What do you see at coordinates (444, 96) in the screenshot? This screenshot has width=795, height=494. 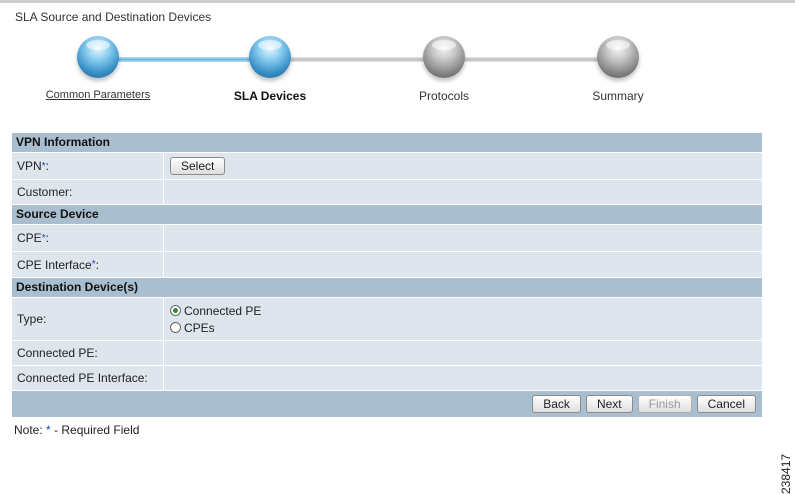 I see `step-label-protocols: Protocols` at bounding box center [444, 96].